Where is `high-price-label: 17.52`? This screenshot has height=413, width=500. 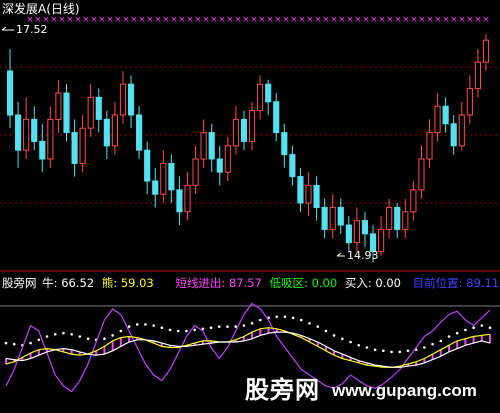 high-price-label: 17.52 is located at coordinates (32, 29).